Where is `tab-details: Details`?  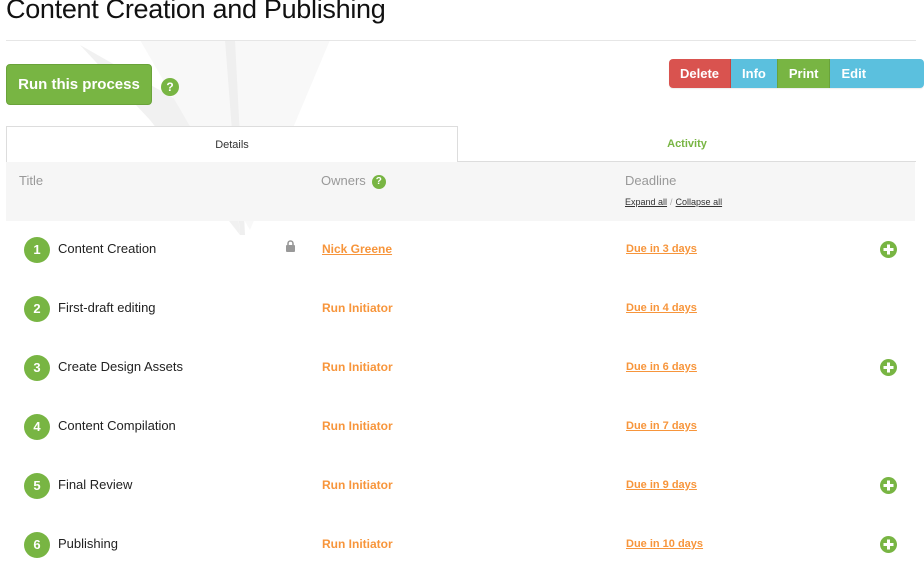 tab-details: Details is located at coordinates (232, 144).